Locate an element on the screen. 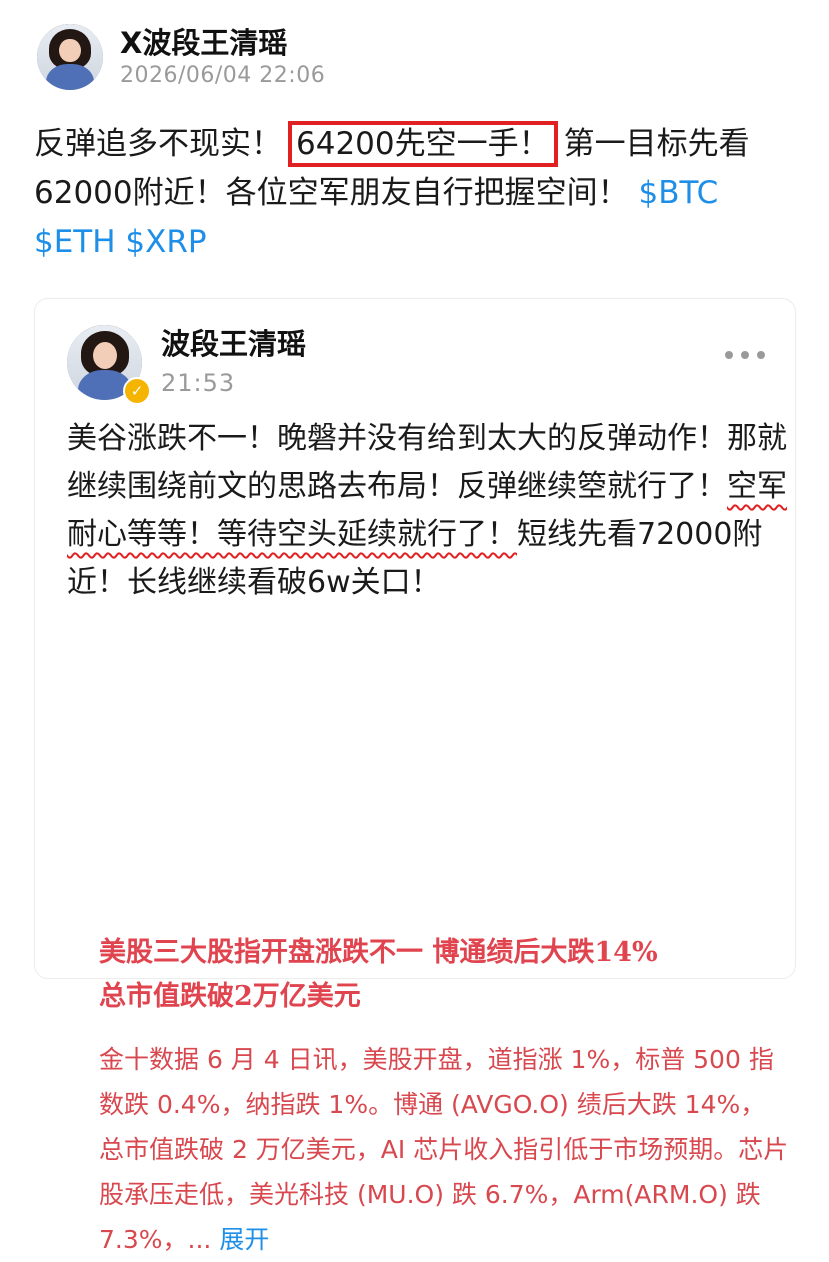 The width and height of the screenshot is (829, 1262). author-avatar is located at coordinates (70, 57).